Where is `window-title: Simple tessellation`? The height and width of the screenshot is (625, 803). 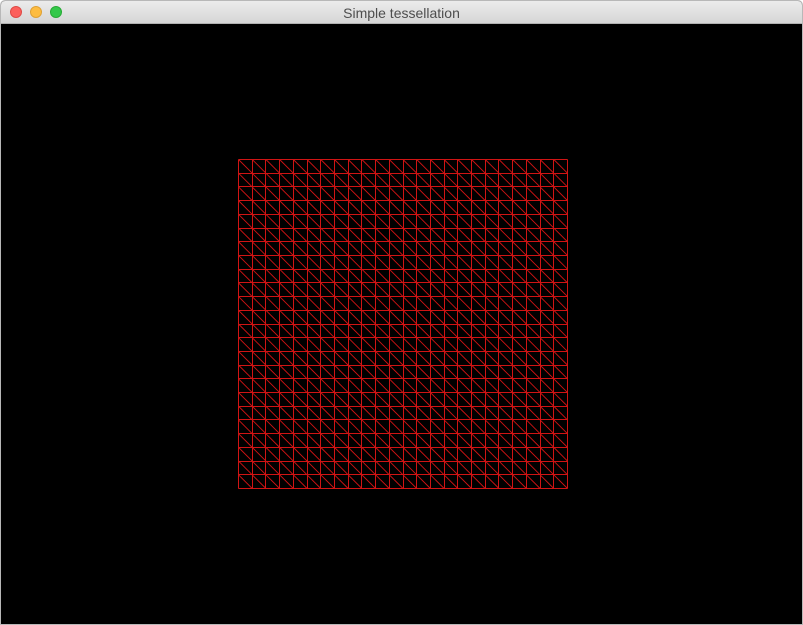 window-title: Simple tessellation is located at coordinates (401, 13).